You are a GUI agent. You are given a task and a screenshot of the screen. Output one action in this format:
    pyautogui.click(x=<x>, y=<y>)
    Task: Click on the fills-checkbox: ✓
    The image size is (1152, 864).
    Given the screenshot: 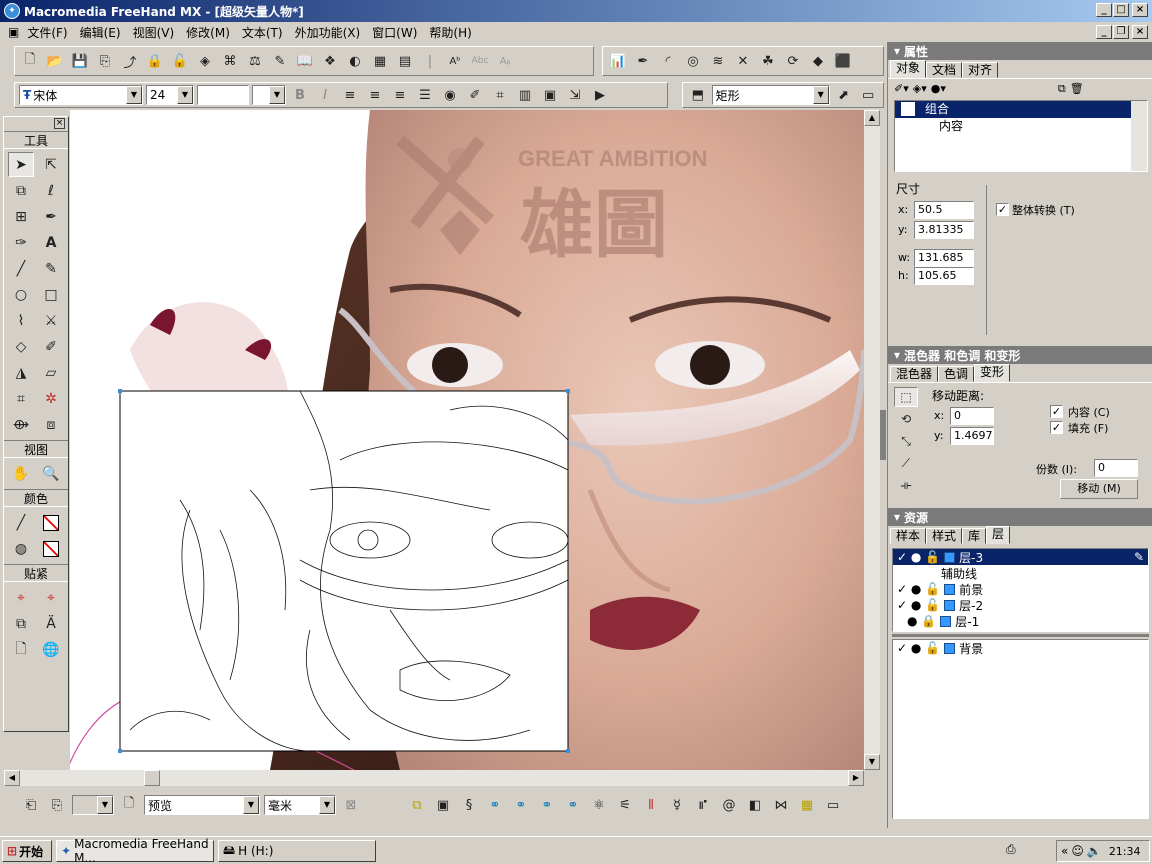 What is the action you would take?
    pyautogui.click(x=1056, y=427)
    